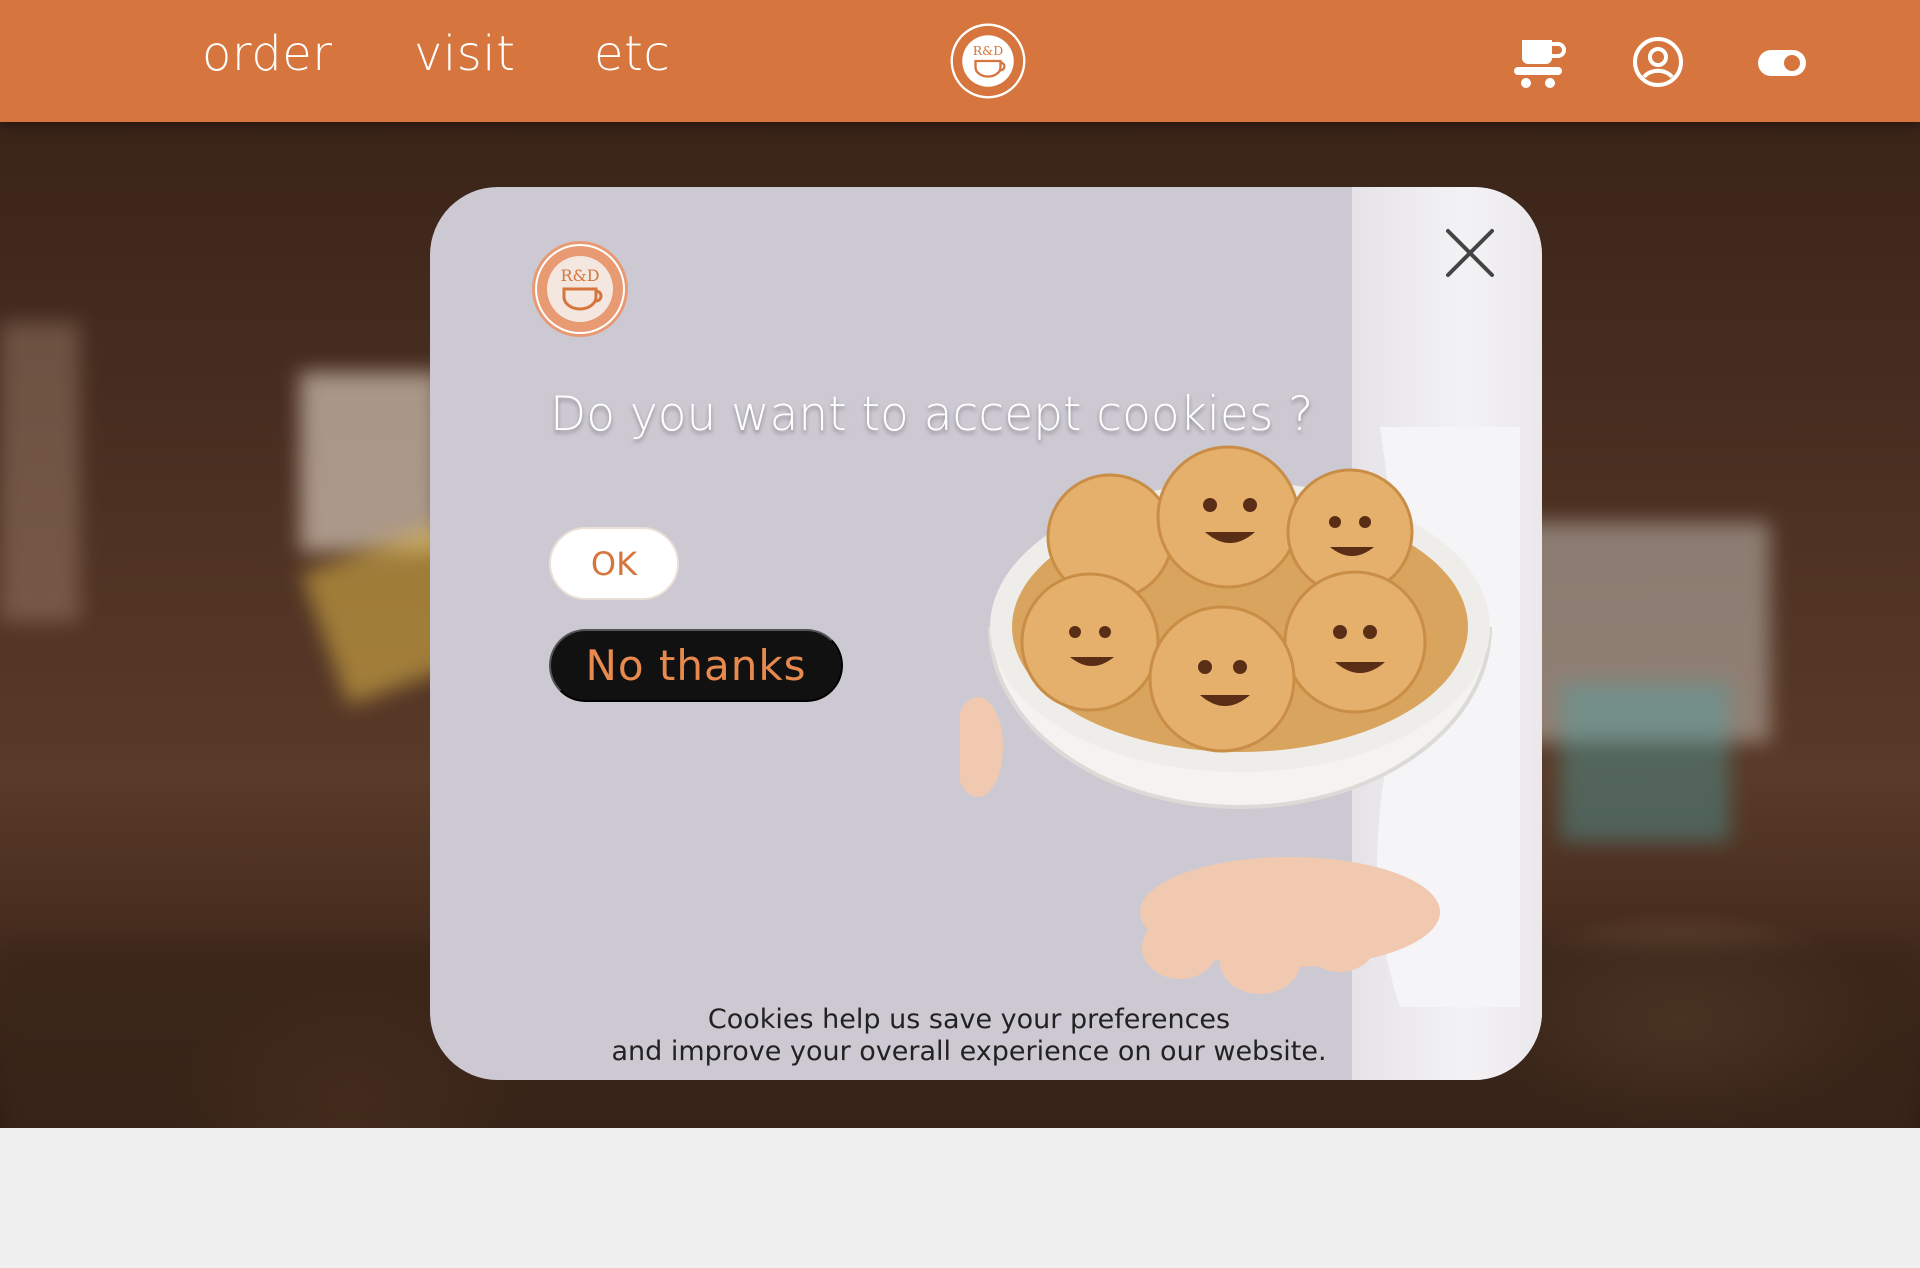  I want to click on theme-toggle-icon, so click(1782, 63).